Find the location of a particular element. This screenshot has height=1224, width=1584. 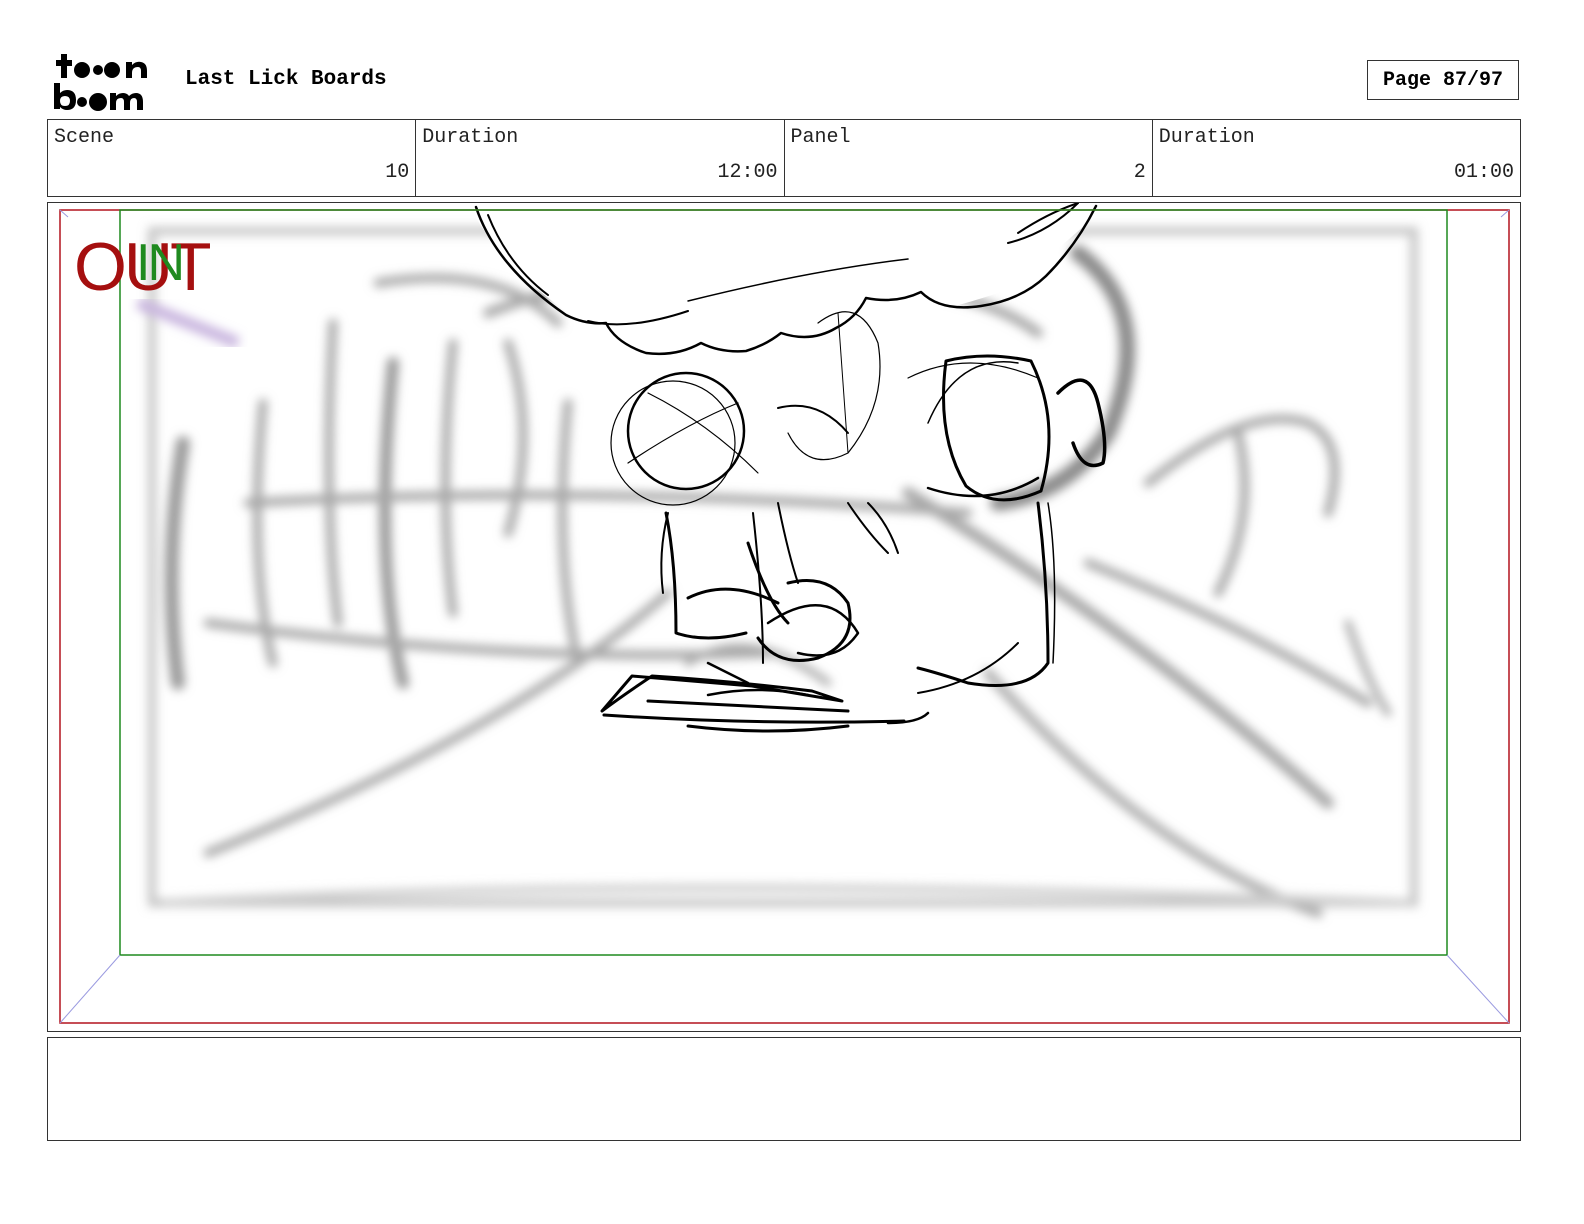

toon-boom-logo is located at coordinates (100, 82).